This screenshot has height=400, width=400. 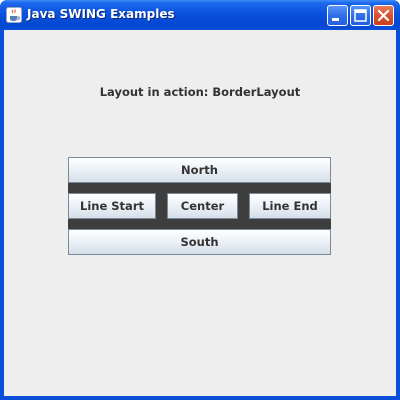 I want to click on minimize-icon, so click(x=335, y=19).